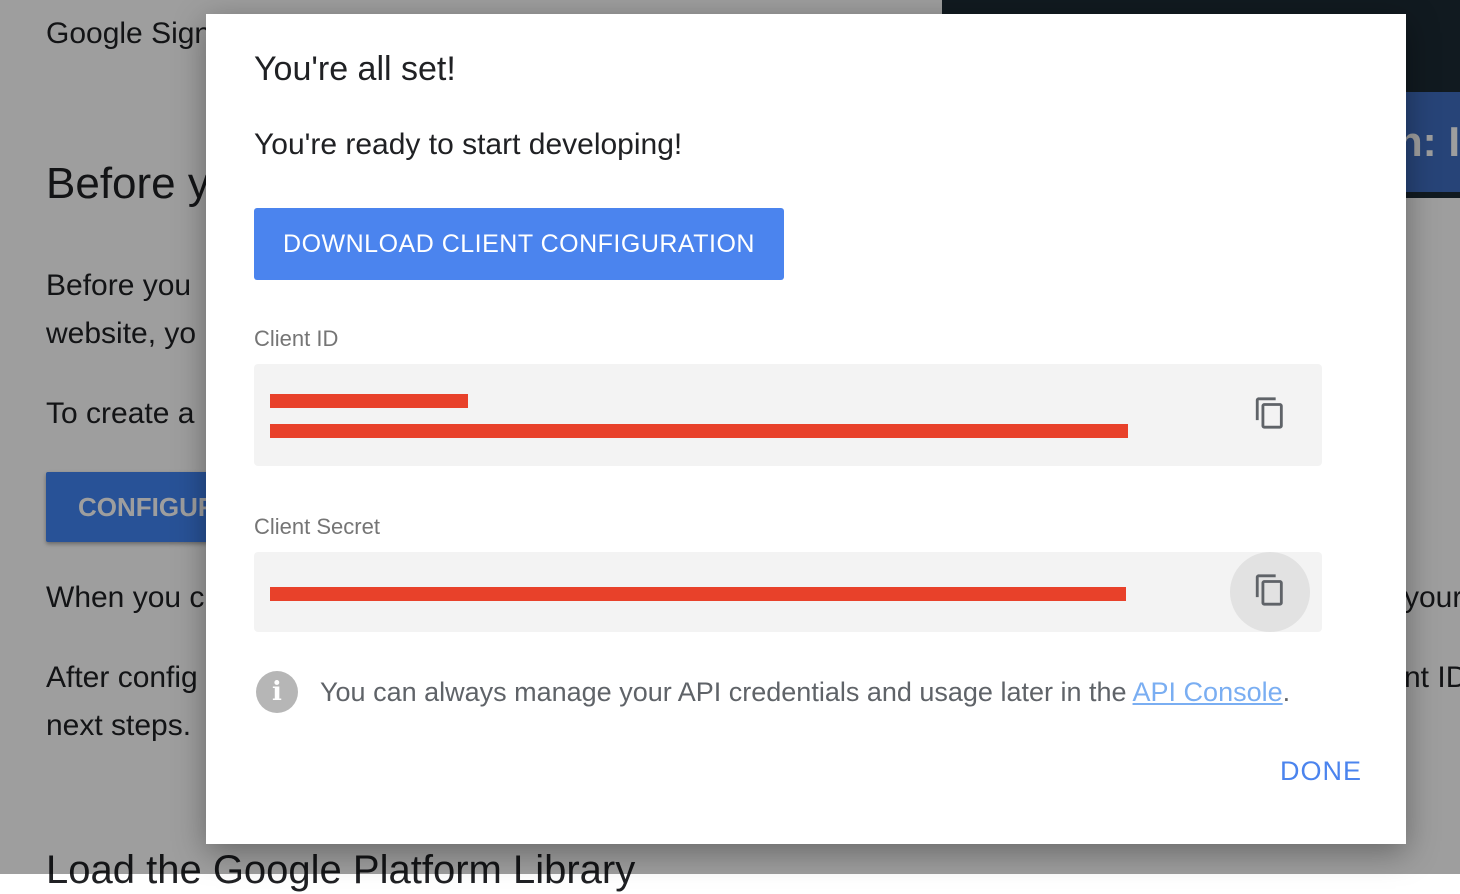 The height and width of the screenshot is (894, 1460). What do you see at coordinates (519, 244) in the screenshot?
I see `download-client-configuration-button: DOWNLOAD CLIENT CONFIGURATION` at bounding box center [519, 244].